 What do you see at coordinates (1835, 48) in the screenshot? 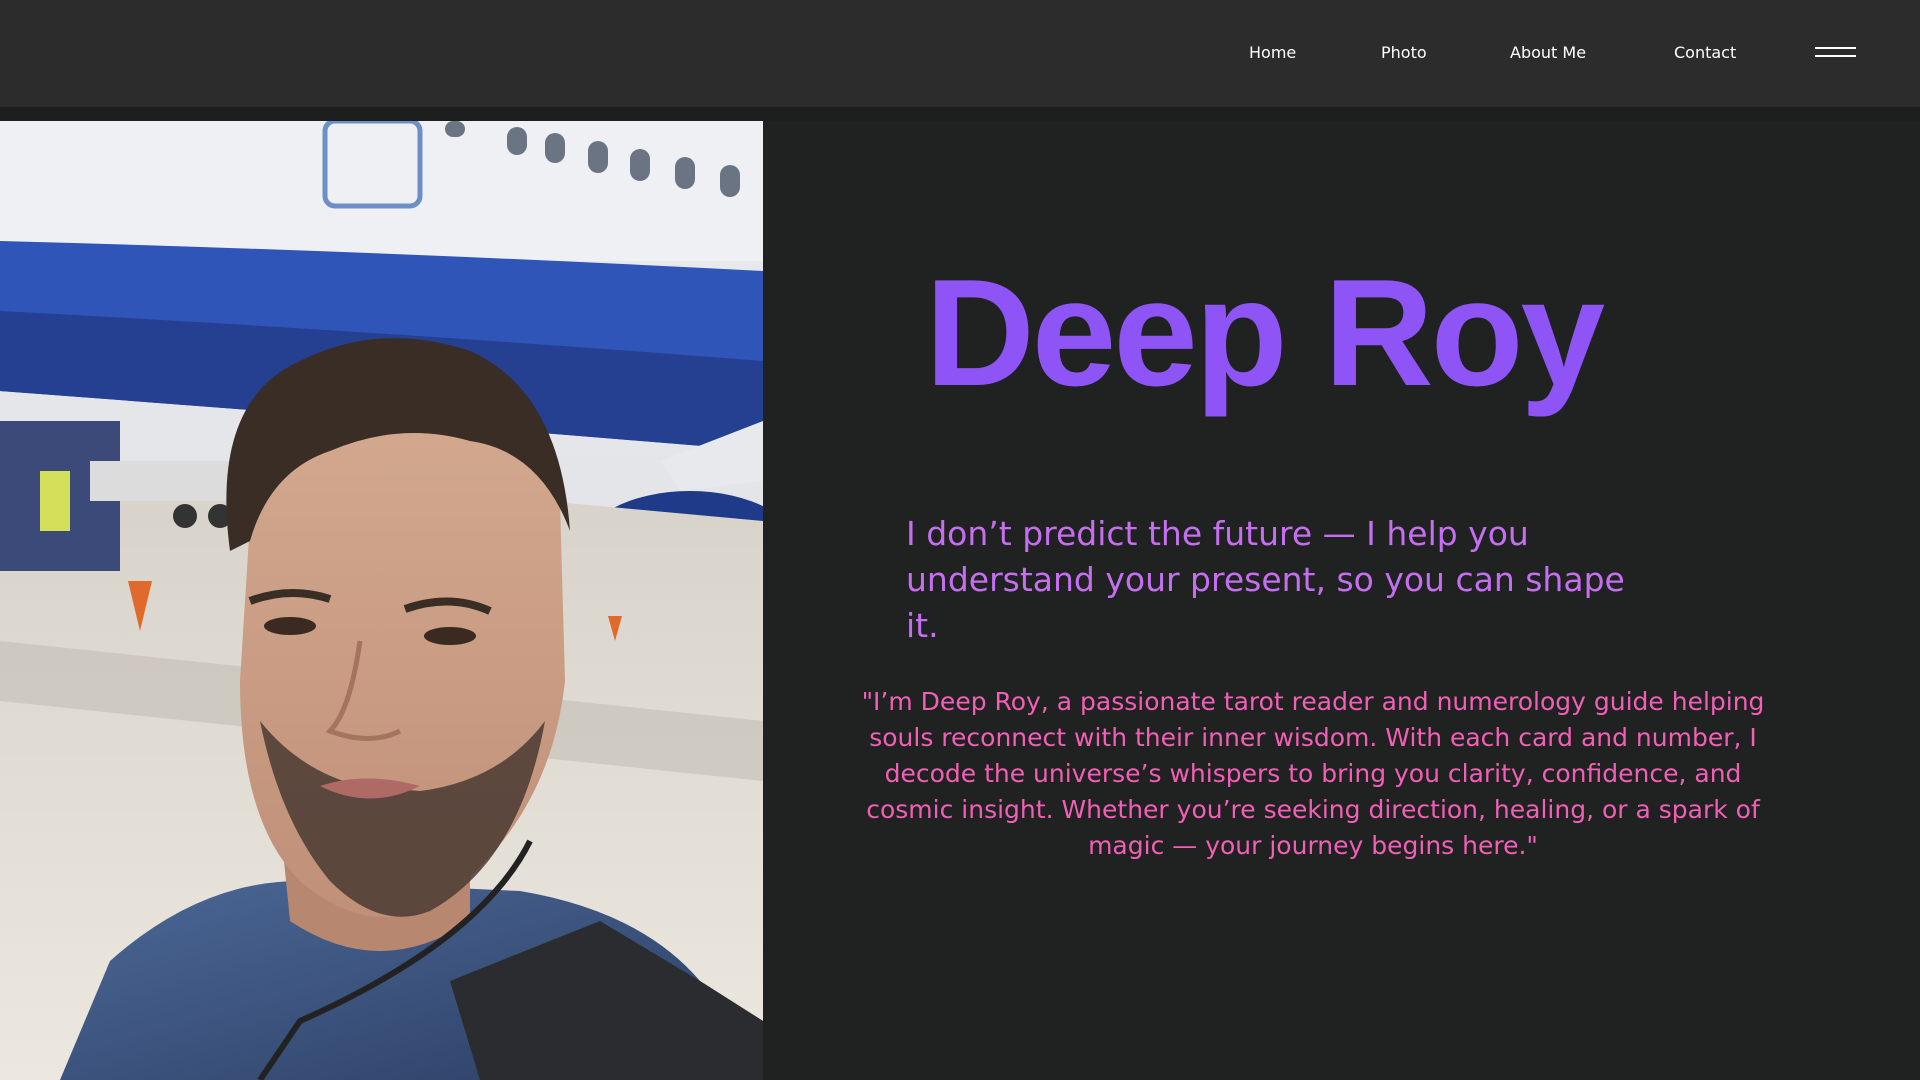
I see `menu-line-top` at bounding box center [1835, 48].